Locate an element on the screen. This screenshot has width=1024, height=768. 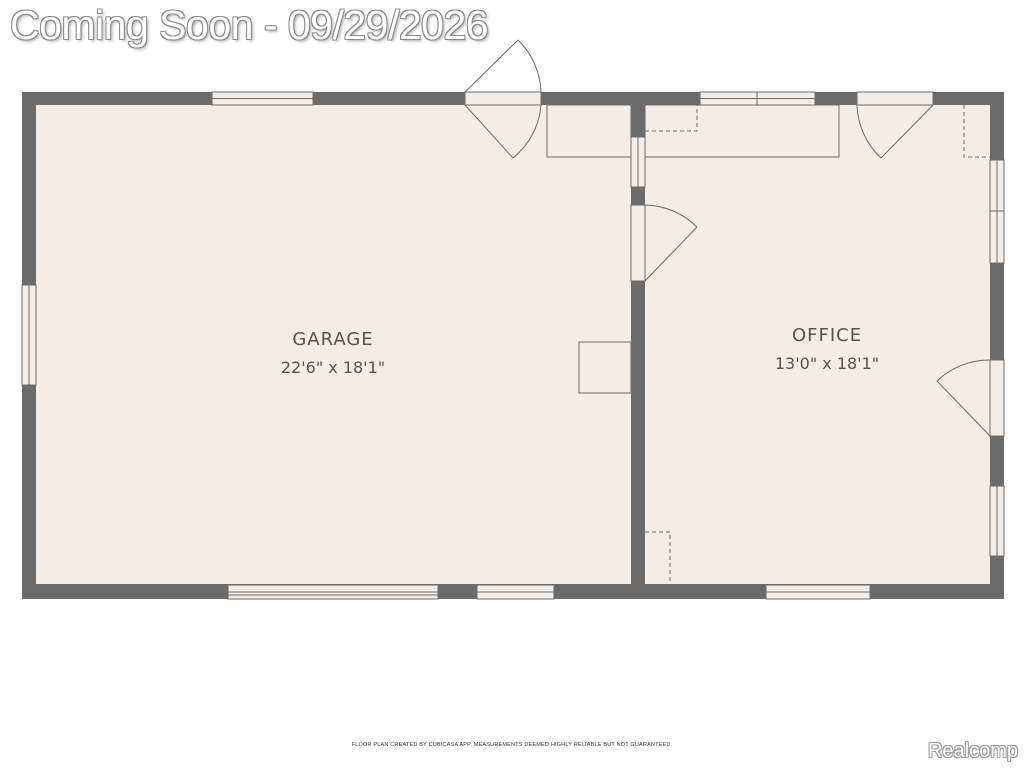
garage-dims-label: 22'6" x 18'1" is located at coordinates (333, 367).